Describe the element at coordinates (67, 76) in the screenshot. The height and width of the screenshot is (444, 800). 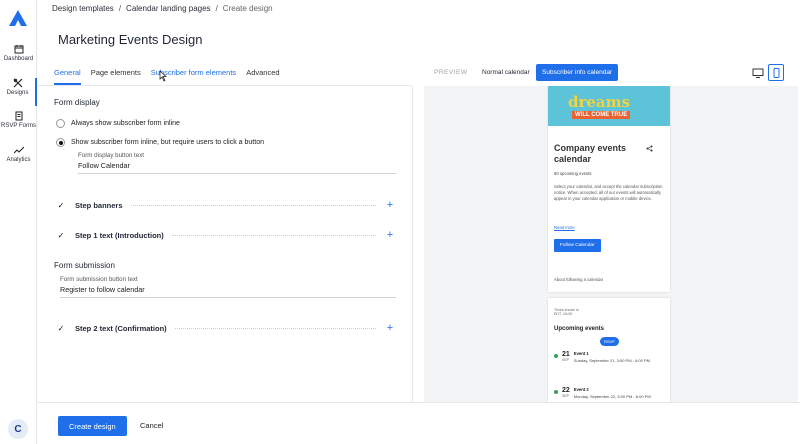
I see `tab-general: General` at that location.